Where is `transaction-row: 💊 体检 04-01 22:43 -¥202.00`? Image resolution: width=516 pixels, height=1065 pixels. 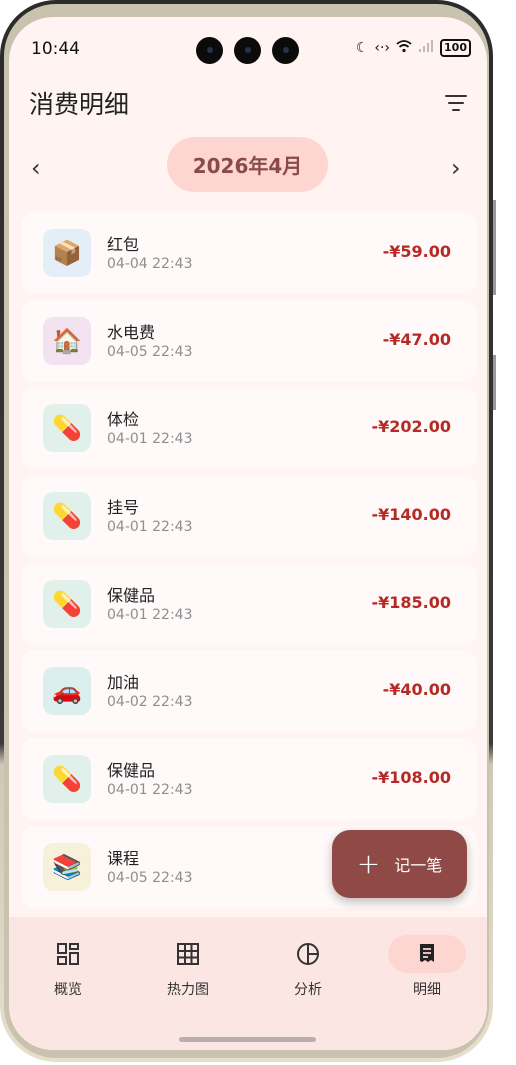 transaction-row: 💊 体检 04-01 22:43 -¥202.00 is located at coordinates (249, 428).